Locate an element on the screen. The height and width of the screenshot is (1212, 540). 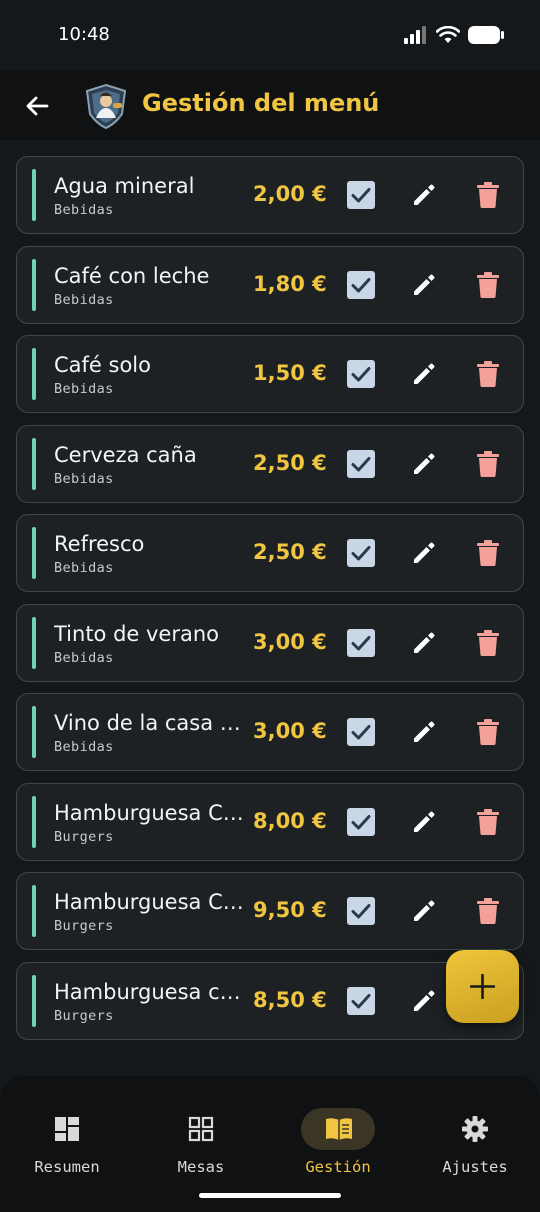
app-bar: Gestión del menú is located at coordinates (270, 105).